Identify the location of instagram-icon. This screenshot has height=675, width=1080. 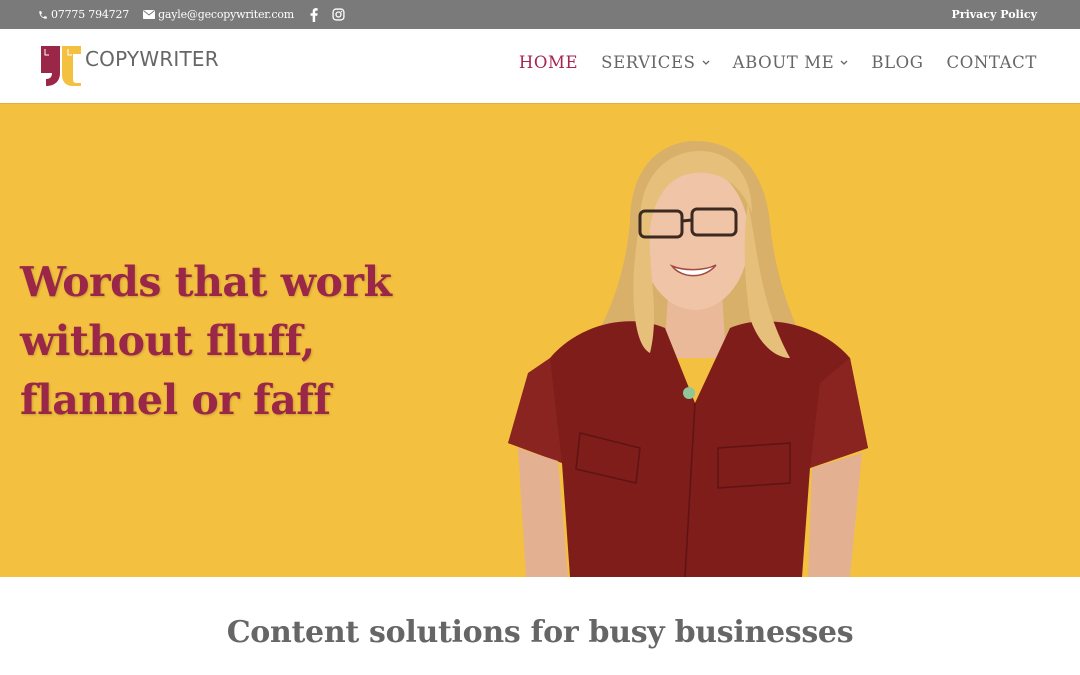
(338, 14).